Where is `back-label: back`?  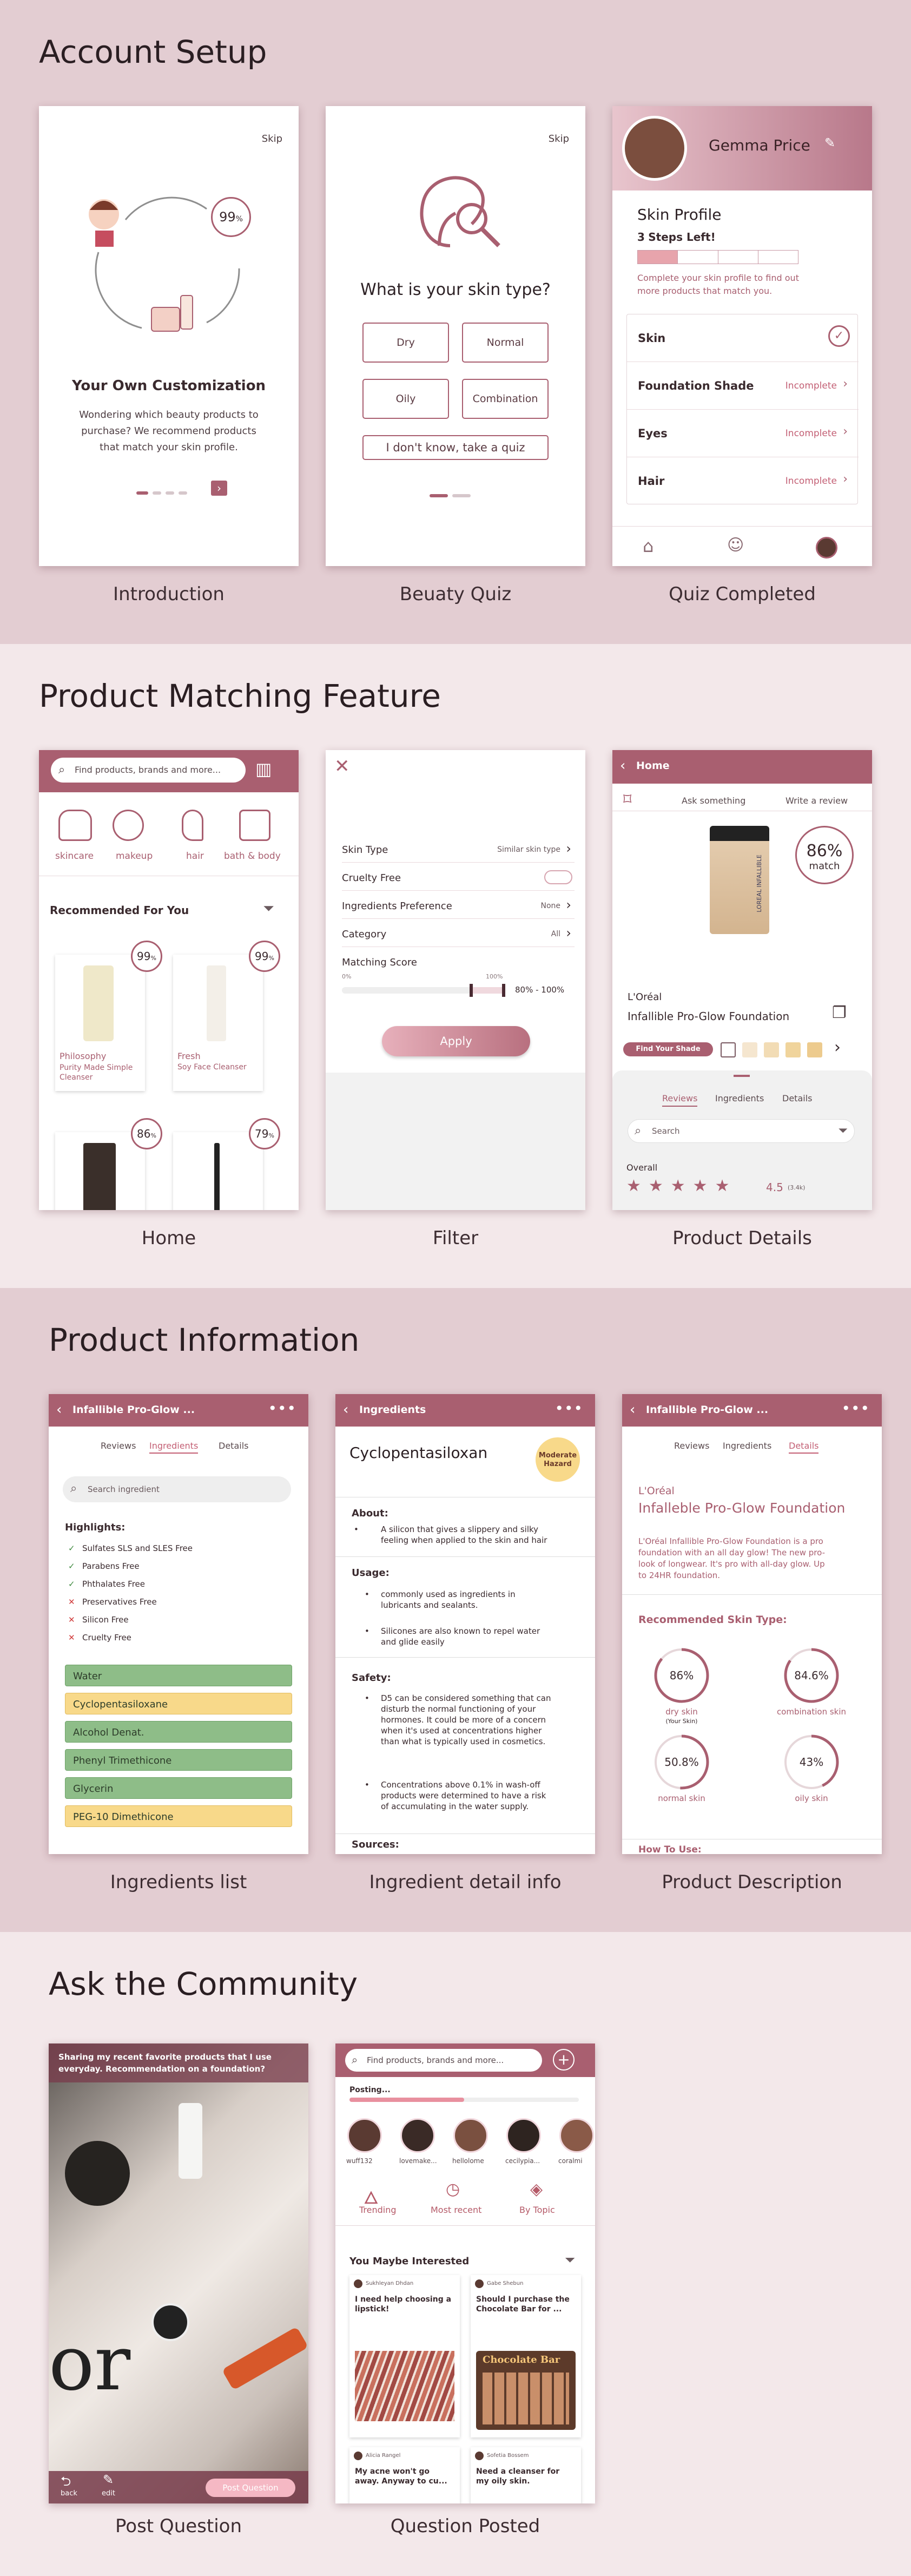 back-label: back is located at coordinates (69, 2493).